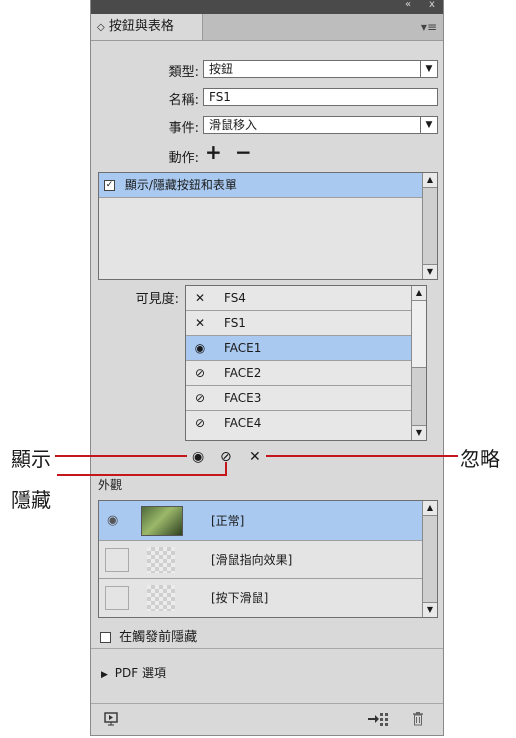 This screenshot has width=516, height=738. Describe the element at coordinates (31, 500) in the screenshot. I see `annotation-hide: 隱藏` at that location.